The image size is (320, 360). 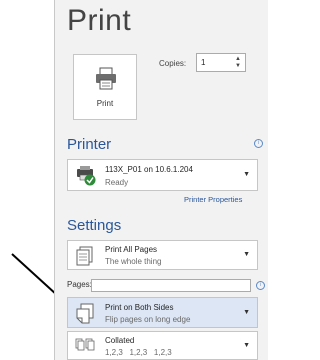 What do you see at coordinates (139, 307) in the screenshot?
I see `duplex-main: Print on Both Sides` at bounding box center [139, 307].